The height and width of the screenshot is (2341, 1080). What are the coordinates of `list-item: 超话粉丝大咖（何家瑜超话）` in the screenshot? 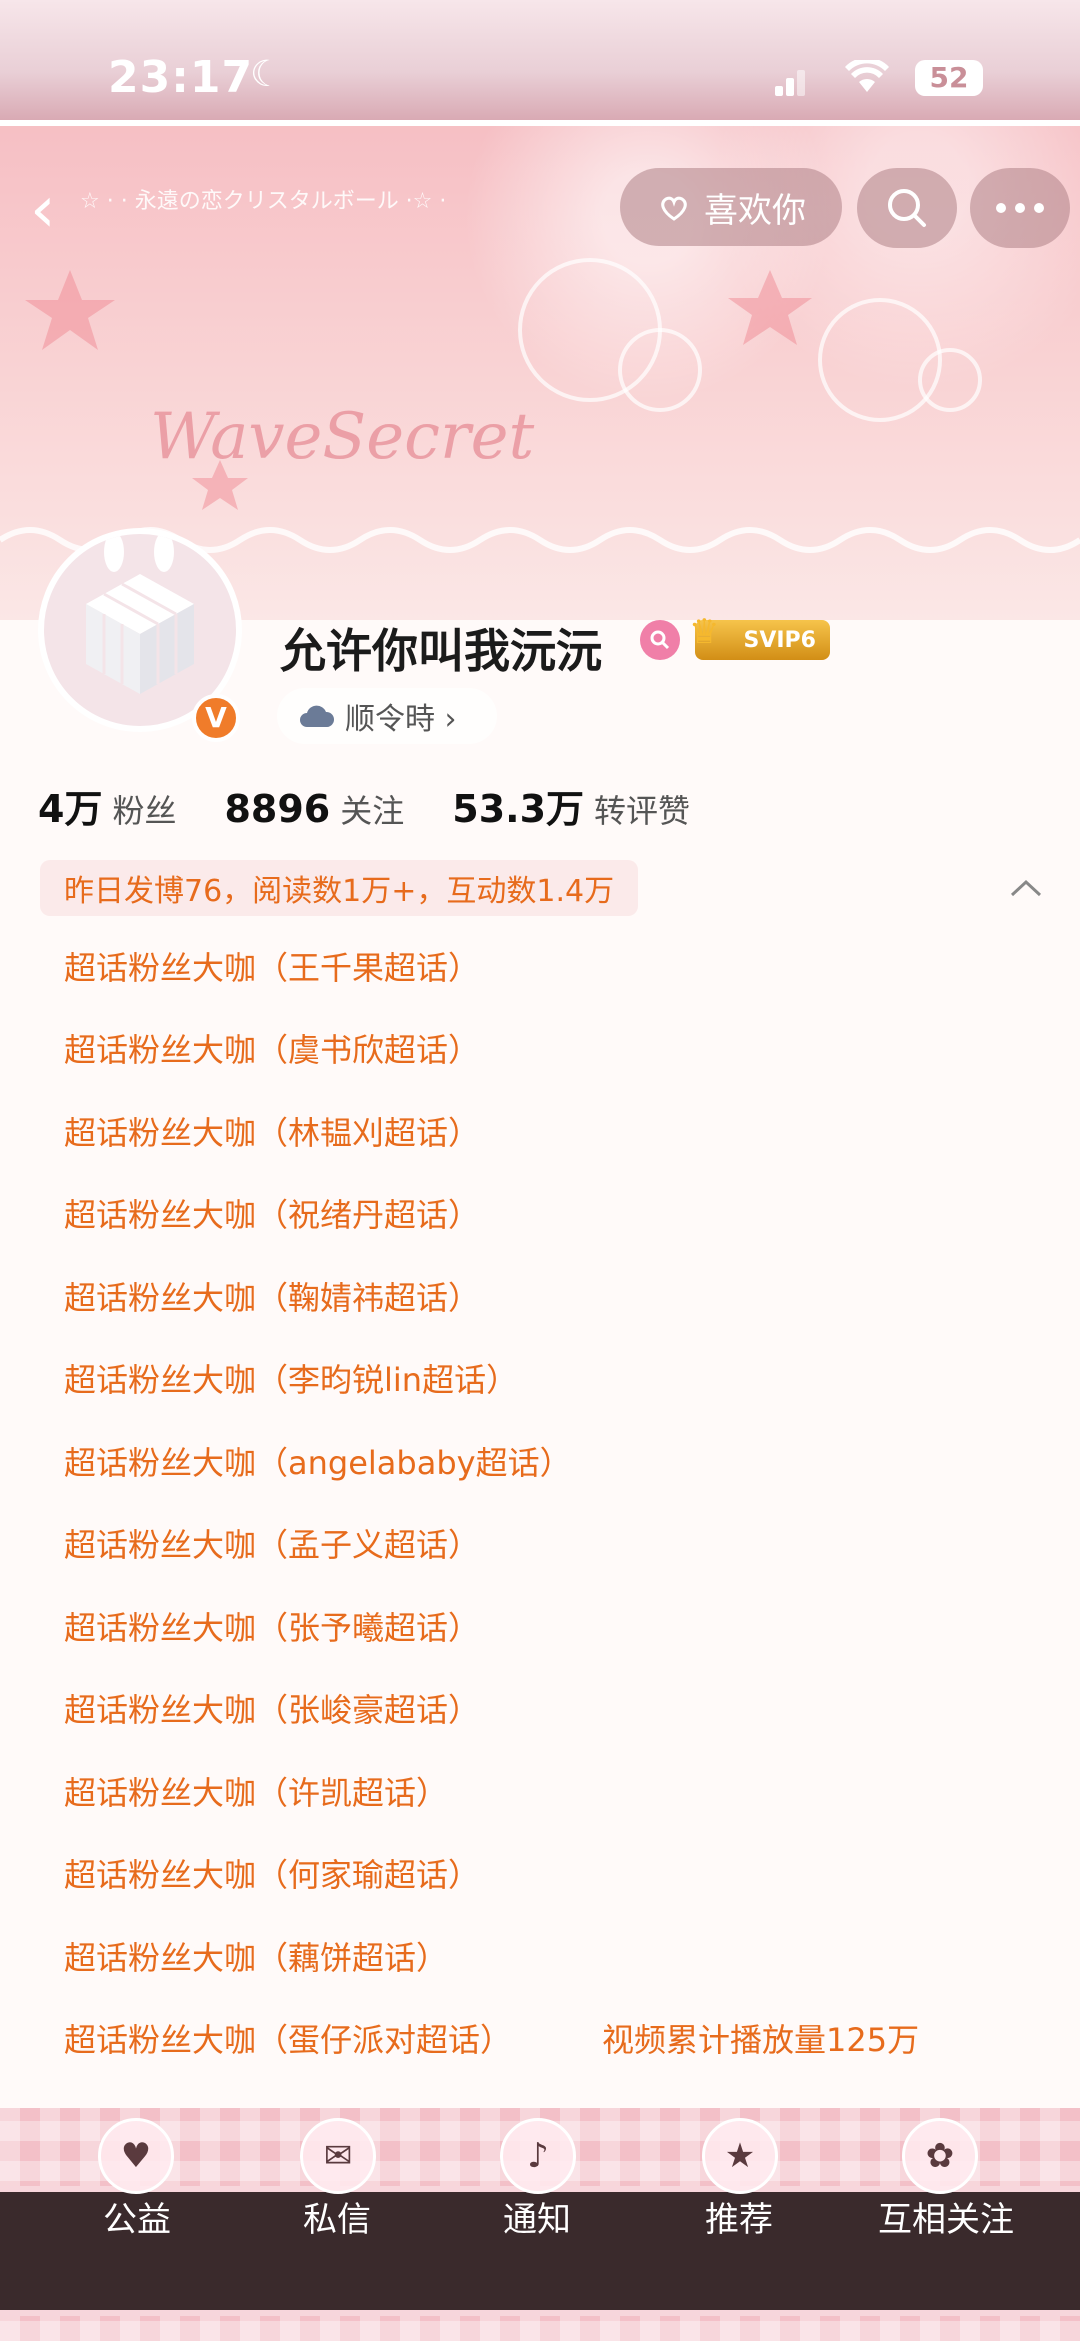 It's located at (272, 1875).